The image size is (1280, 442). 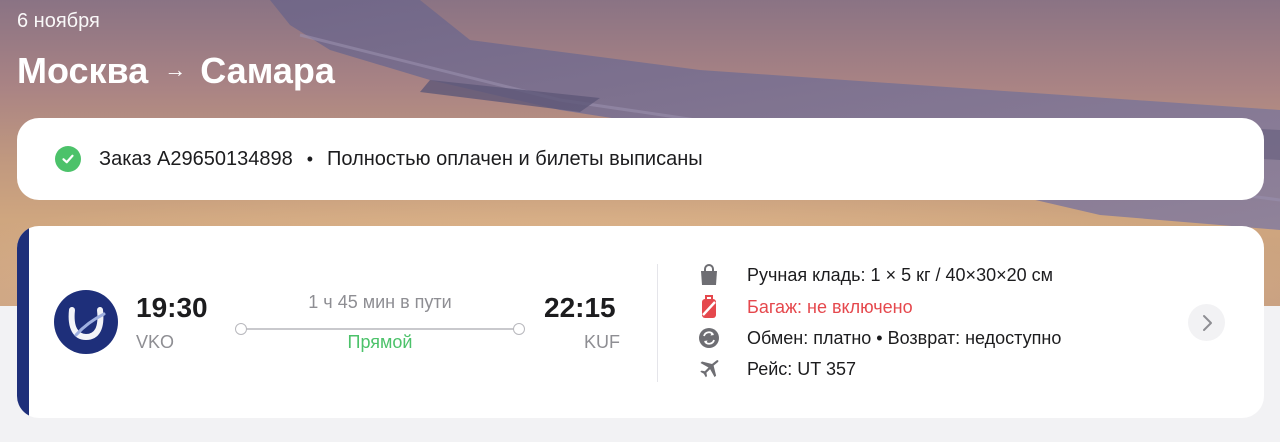 I want to click on departure-airport-code: VKO, so click(x=155, y=342).